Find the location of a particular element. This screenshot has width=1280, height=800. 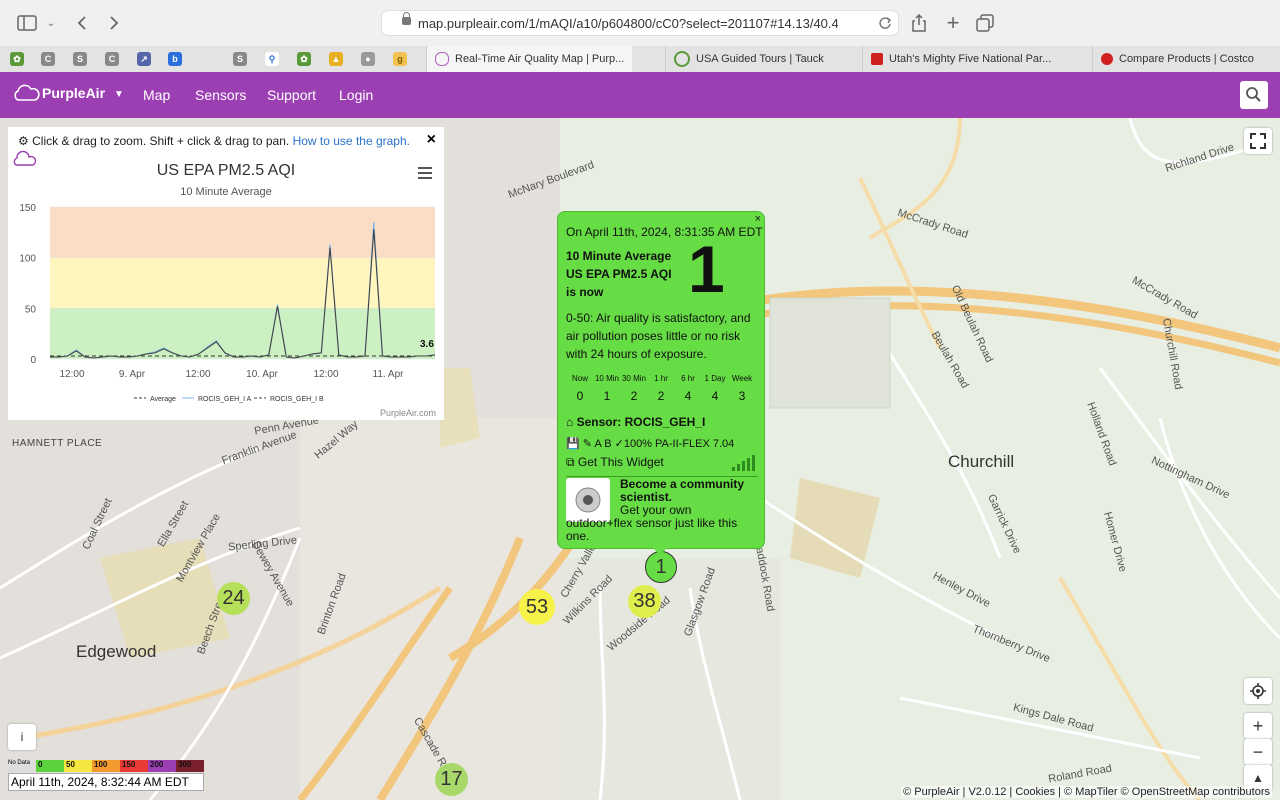

apple-icon: ● is located at coordinates (368, 59).